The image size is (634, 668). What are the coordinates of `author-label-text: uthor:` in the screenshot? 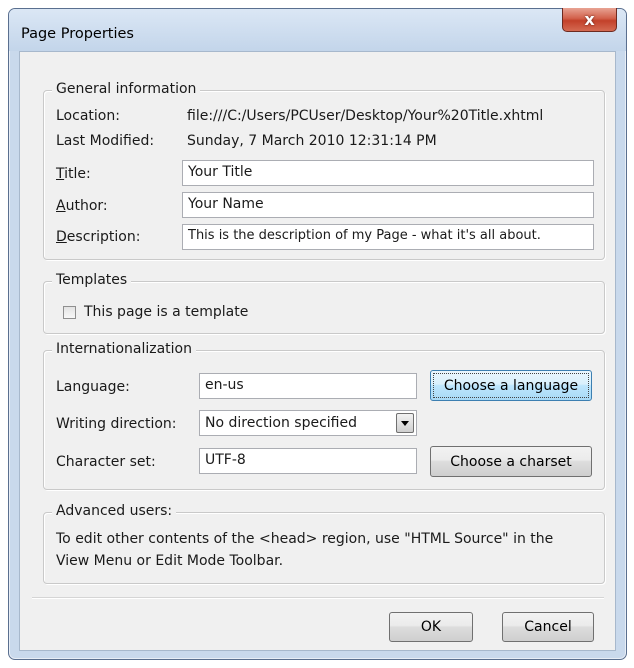 It's located at (86, 206).